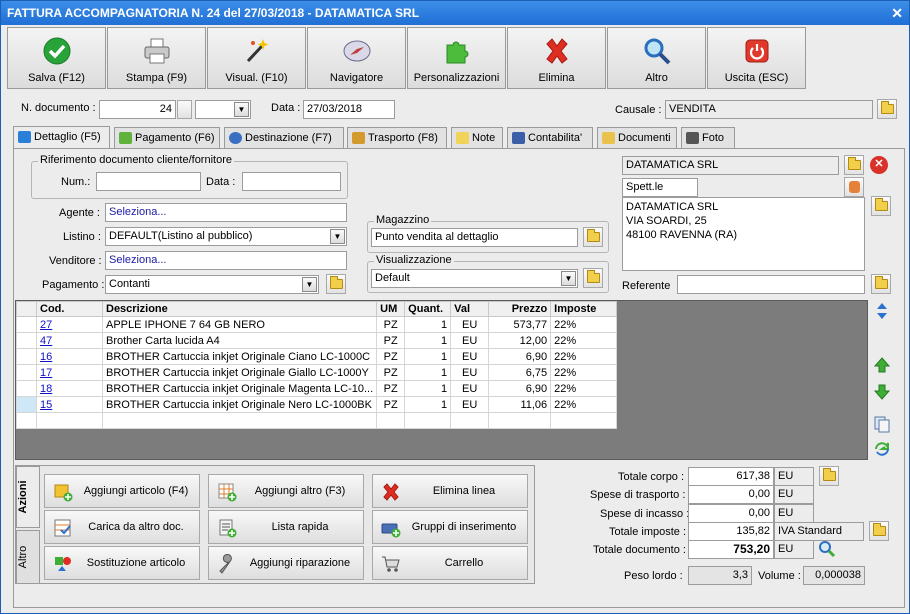 The height and width of the screenshot is (614, 910). Describe the element at coordinates (56, 58) in the screenshot. I see `save-button: Salva (F12)` at that location.